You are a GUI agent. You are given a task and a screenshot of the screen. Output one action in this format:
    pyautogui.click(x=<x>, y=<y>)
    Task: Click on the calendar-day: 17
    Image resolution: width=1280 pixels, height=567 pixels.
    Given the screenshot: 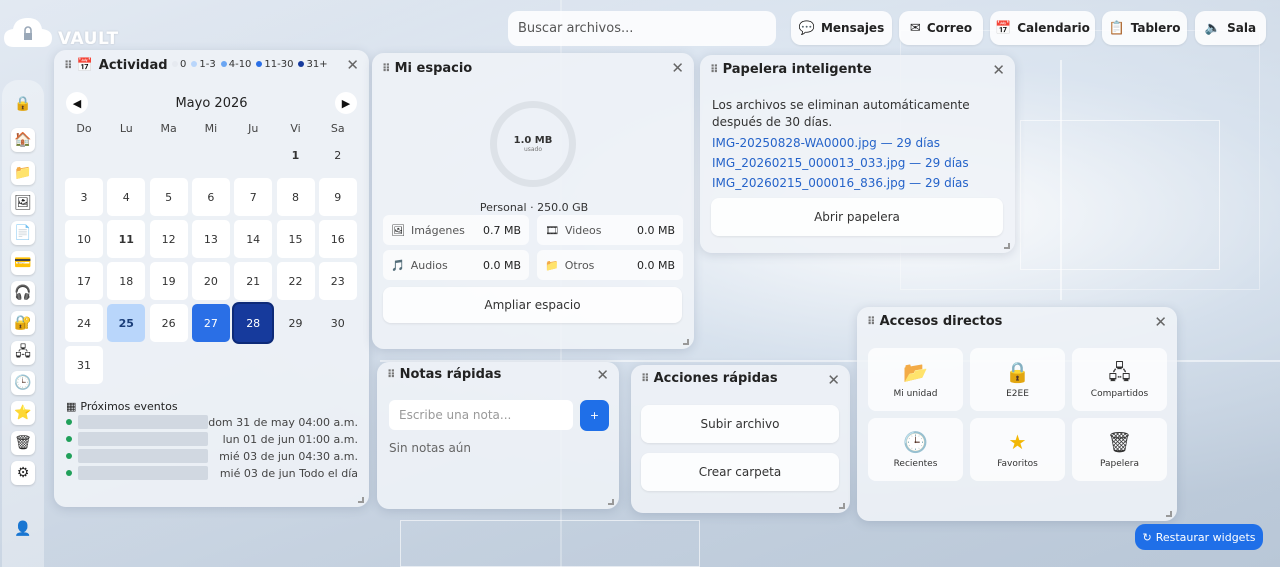 What is the action you would take?
    pyautogui.click(x=84, y=281)
    